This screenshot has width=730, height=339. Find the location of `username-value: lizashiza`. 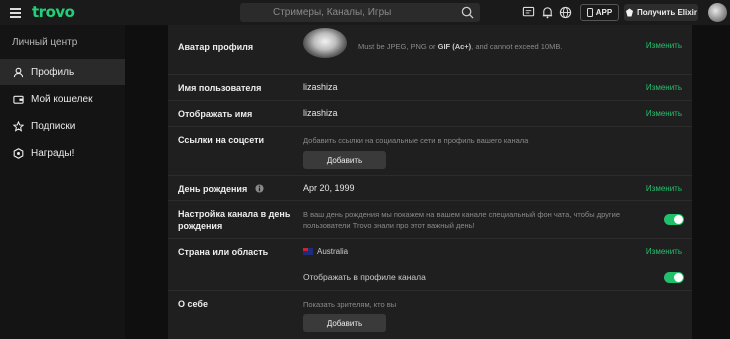

username-value: lizashiza is located at coordinates (320, 87).